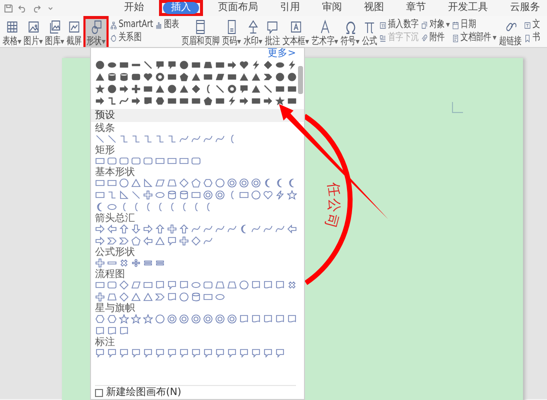  What do you see at coordinates (131, 25) in the screenshot?
I see `ribbon-button: SmartArt` at bounding box center [131, 25].